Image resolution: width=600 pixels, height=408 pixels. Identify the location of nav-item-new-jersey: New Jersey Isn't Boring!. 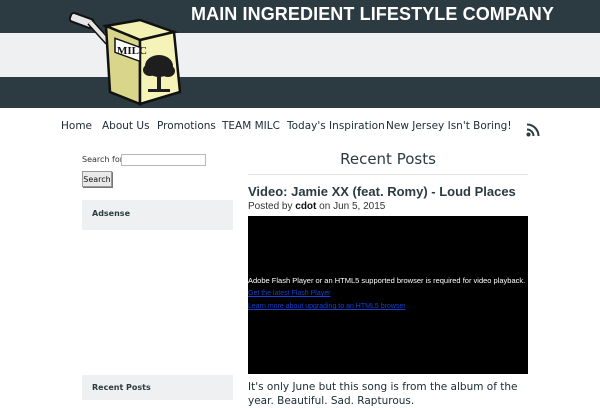
(449, 126).